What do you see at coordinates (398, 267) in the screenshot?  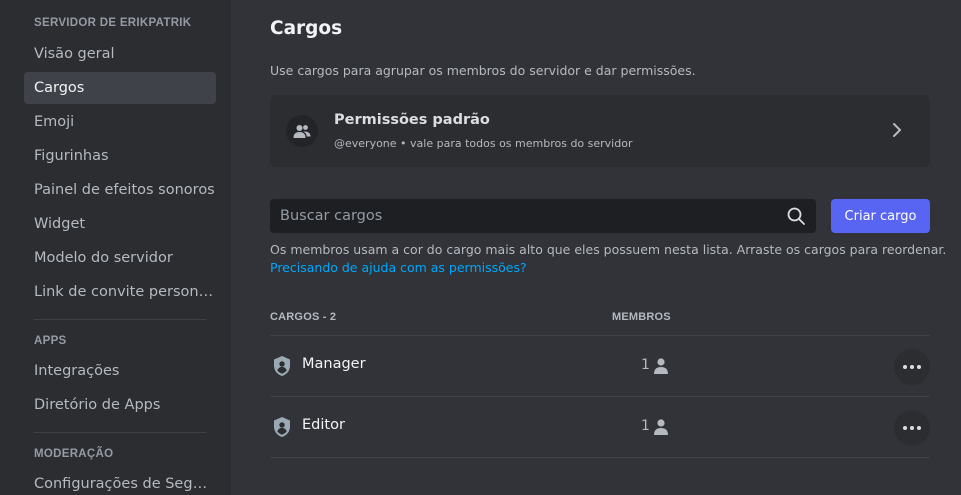 I see `permissions-help-link: Precisando de ajuda com as permissões?` at bounding box center [398, 267].